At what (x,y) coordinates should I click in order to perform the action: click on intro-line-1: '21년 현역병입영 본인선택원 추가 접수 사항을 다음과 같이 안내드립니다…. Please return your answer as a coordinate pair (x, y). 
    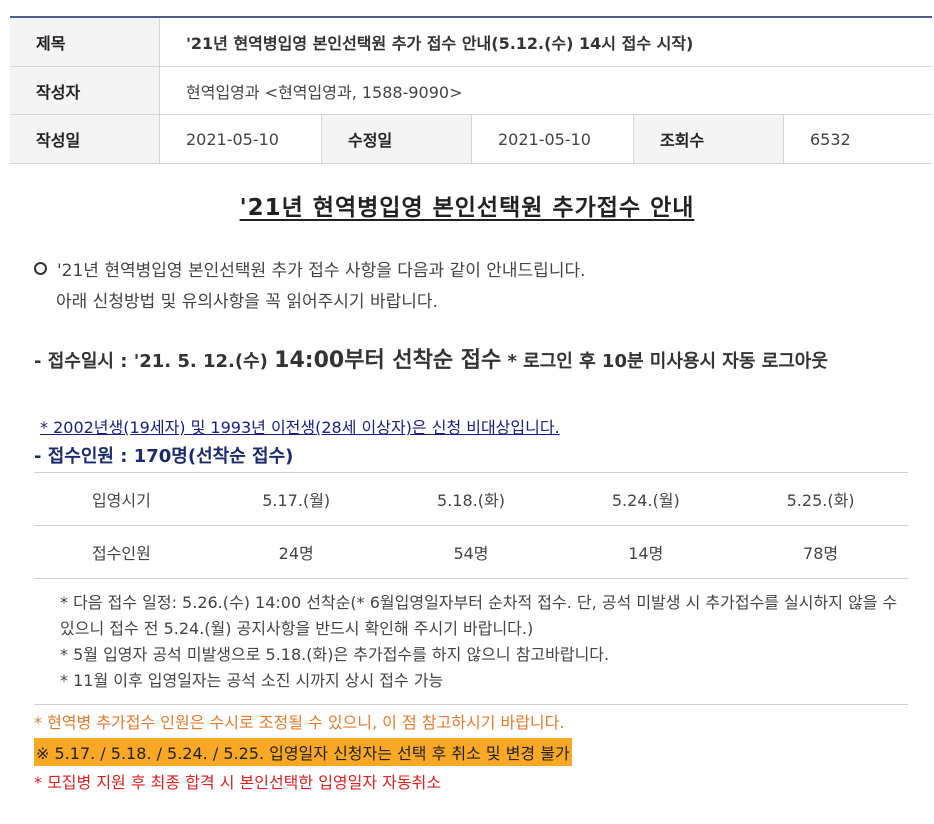
    Looking at the image, I should click on (310, 271).